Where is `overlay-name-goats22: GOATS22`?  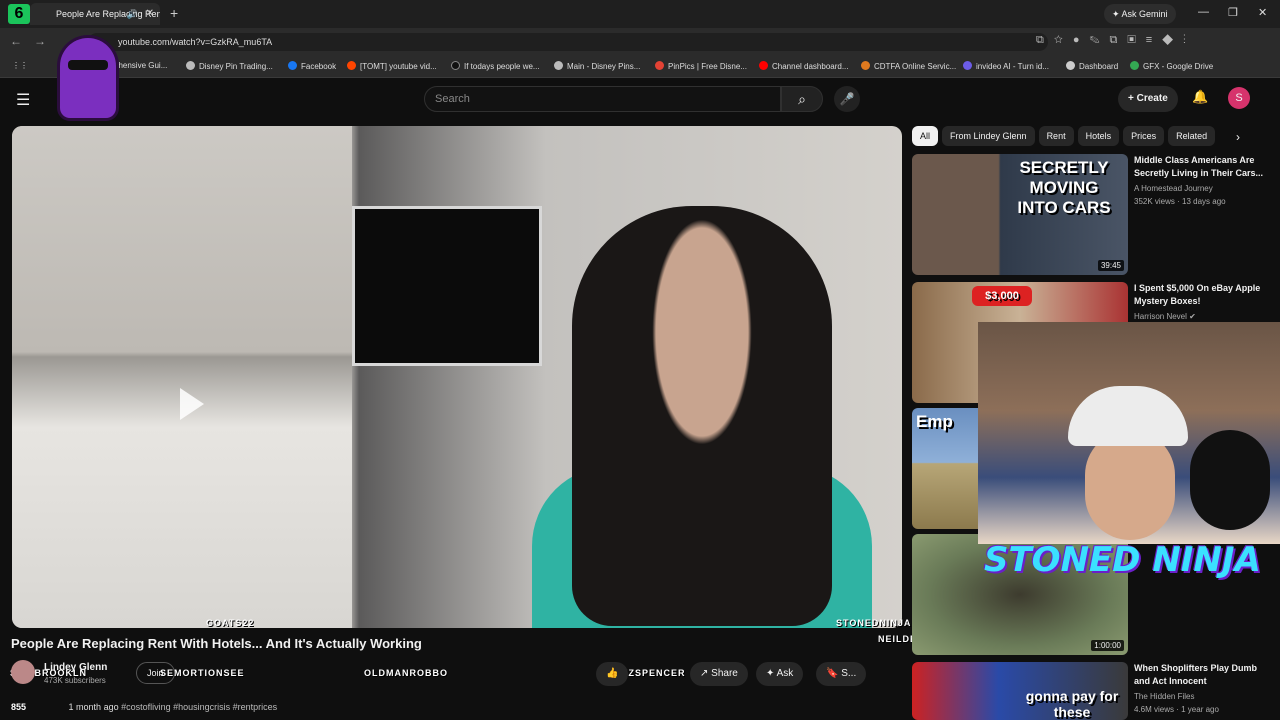
overlay-name-goats22: GOATS22 is located at coordinates (230, 623).